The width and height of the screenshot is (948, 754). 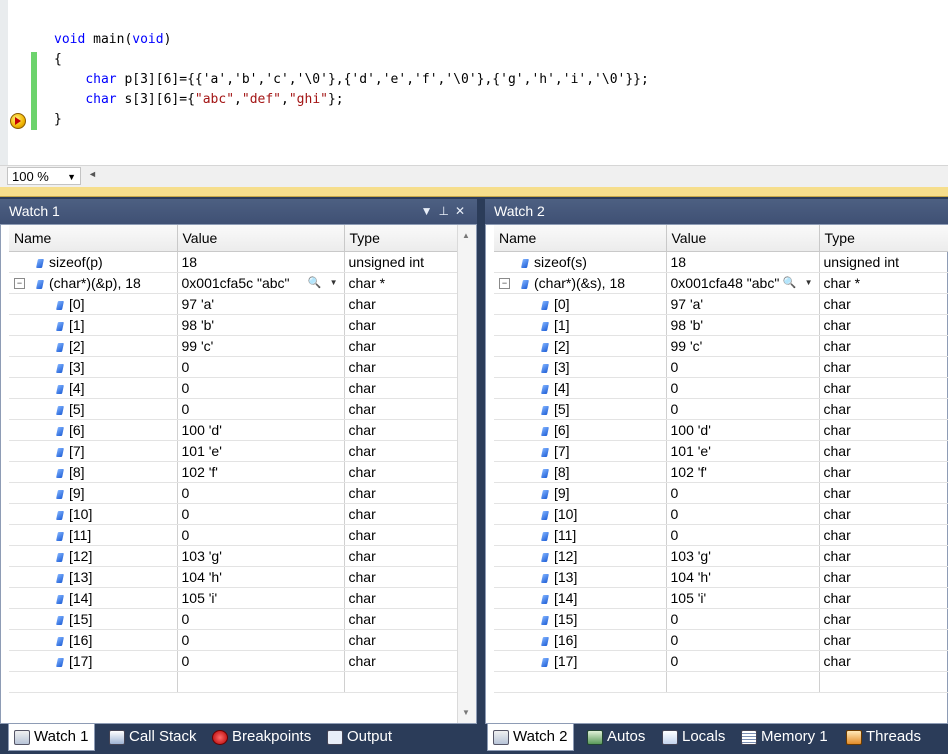 What do you see at coordinates (351, 40) in the screenshot?
I see `code-line: void main(void)` at bounding box center [351, 40].